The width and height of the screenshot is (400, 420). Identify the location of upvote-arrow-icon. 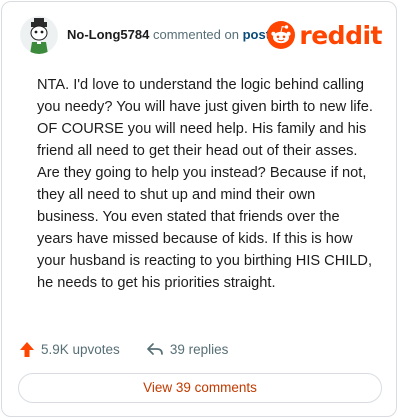
(27, 349).